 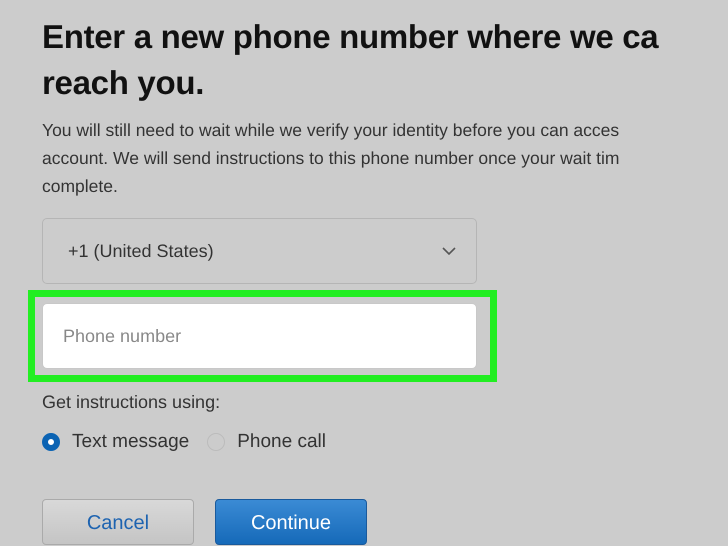 I want to click on radio-icon, so click(x=51, y=442).